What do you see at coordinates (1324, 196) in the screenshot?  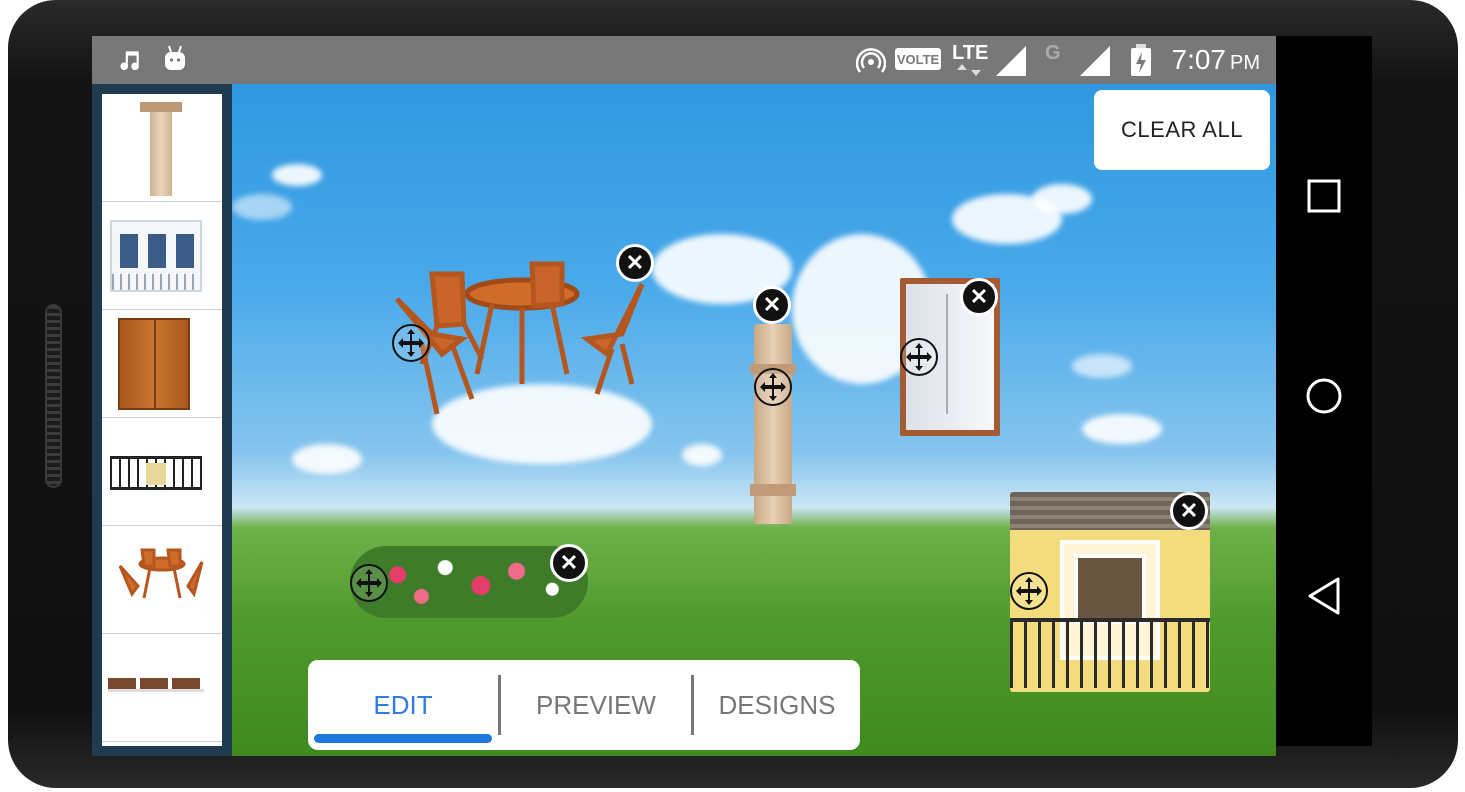 I see `recent-apps-icon` at bounding box center [1324, 196].